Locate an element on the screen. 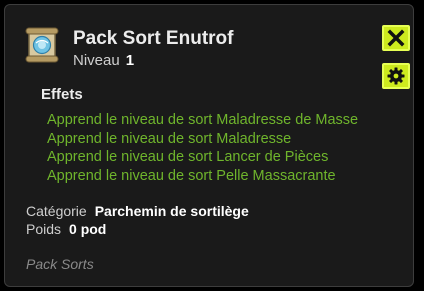 The height and width of the screenshot is (291, 424). category-row: Catégorie Parchemin de sortilège is located at coordinates (137, 211).